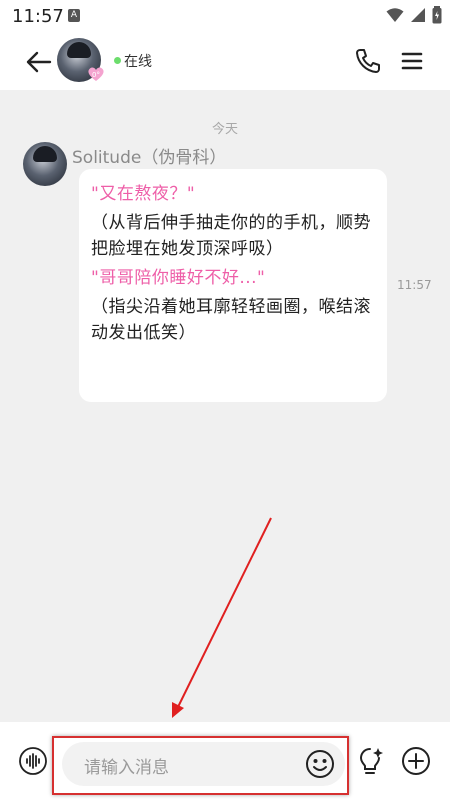 The width and height of the screenshot is (450, 800). Describe the element at coordinates (203, 764) in the screenshot. I see `message-input: 请输入消息` at that location.